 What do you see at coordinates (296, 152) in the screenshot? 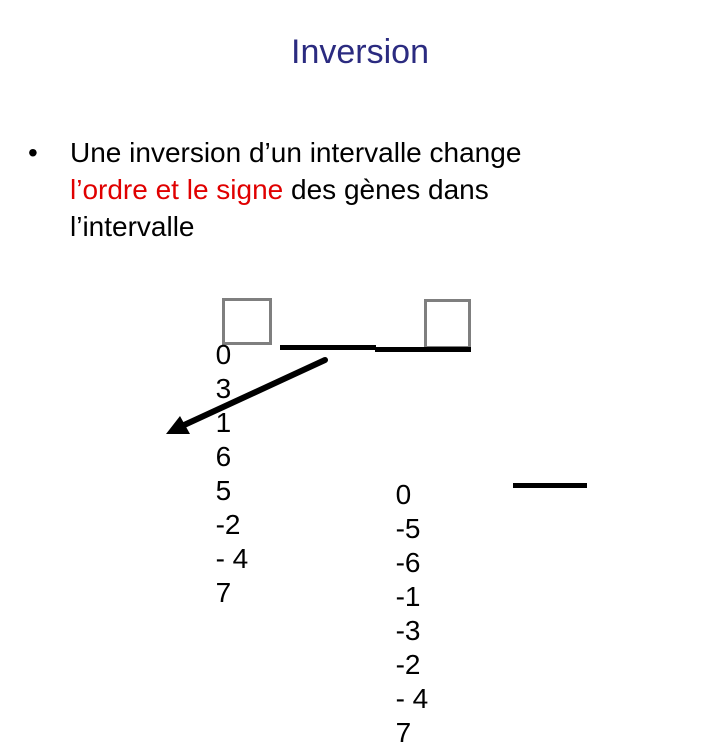
I see `bullet-line-1: Une inversion d’un intervalle change` at bounding box center [296, 152].